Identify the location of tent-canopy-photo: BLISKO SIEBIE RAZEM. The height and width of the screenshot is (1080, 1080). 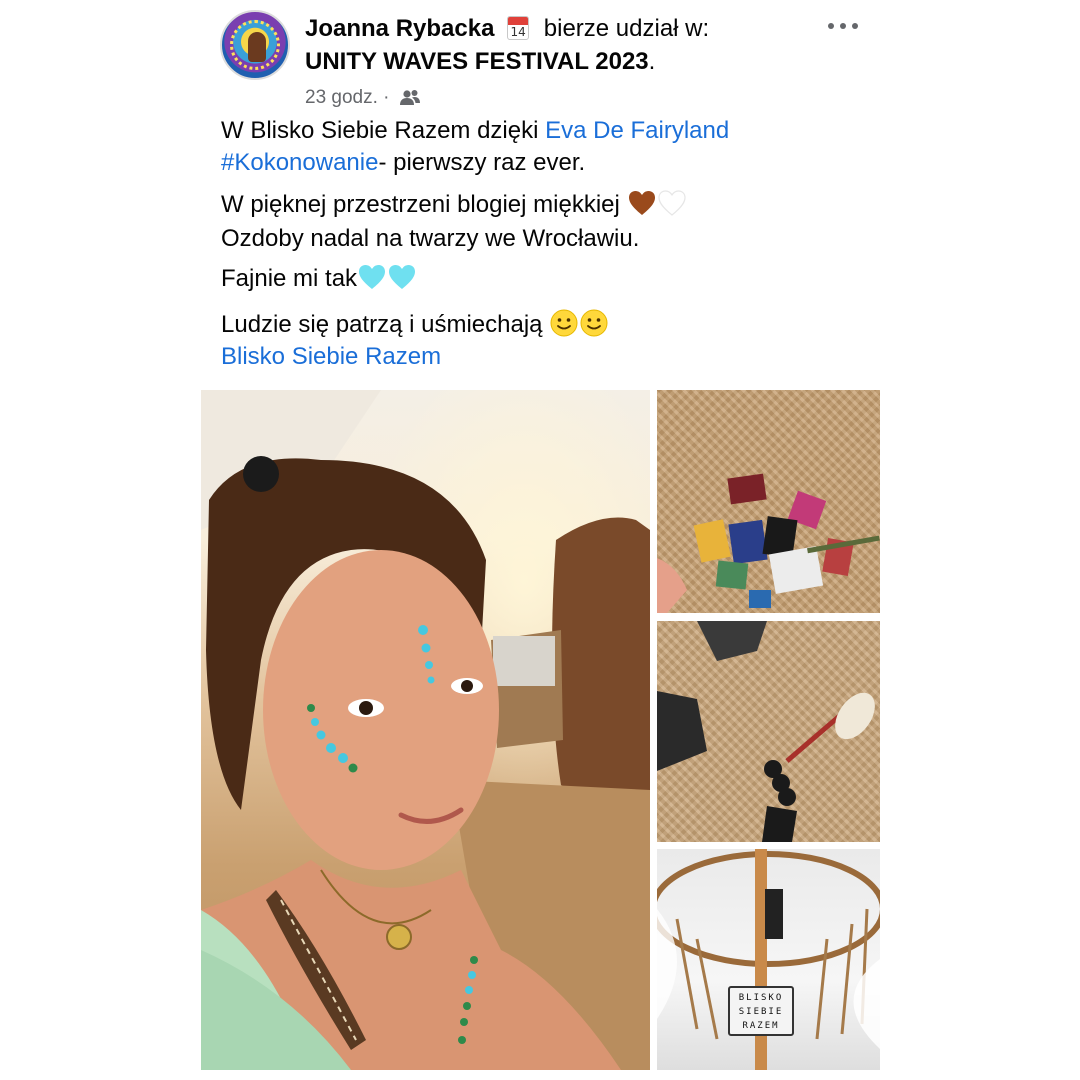
(768, 959).